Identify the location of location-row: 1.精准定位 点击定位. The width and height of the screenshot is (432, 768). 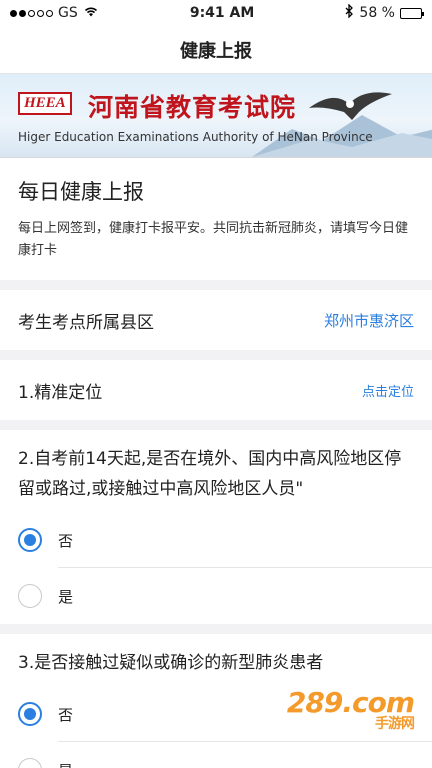
(216, 390).